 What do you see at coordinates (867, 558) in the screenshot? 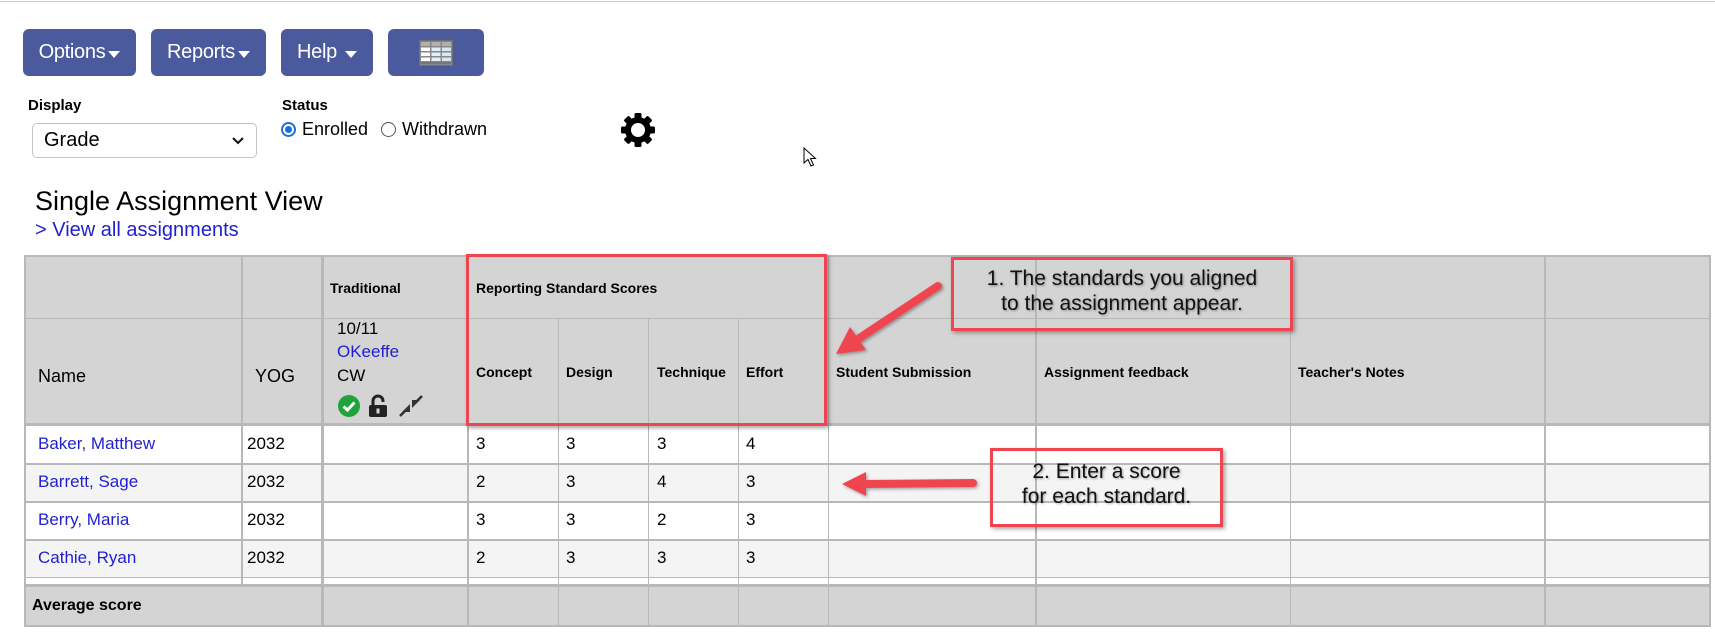
I see `table-row: Cathie, Ryan 2032 2 3 3 3` at bounding box center [867, 558].